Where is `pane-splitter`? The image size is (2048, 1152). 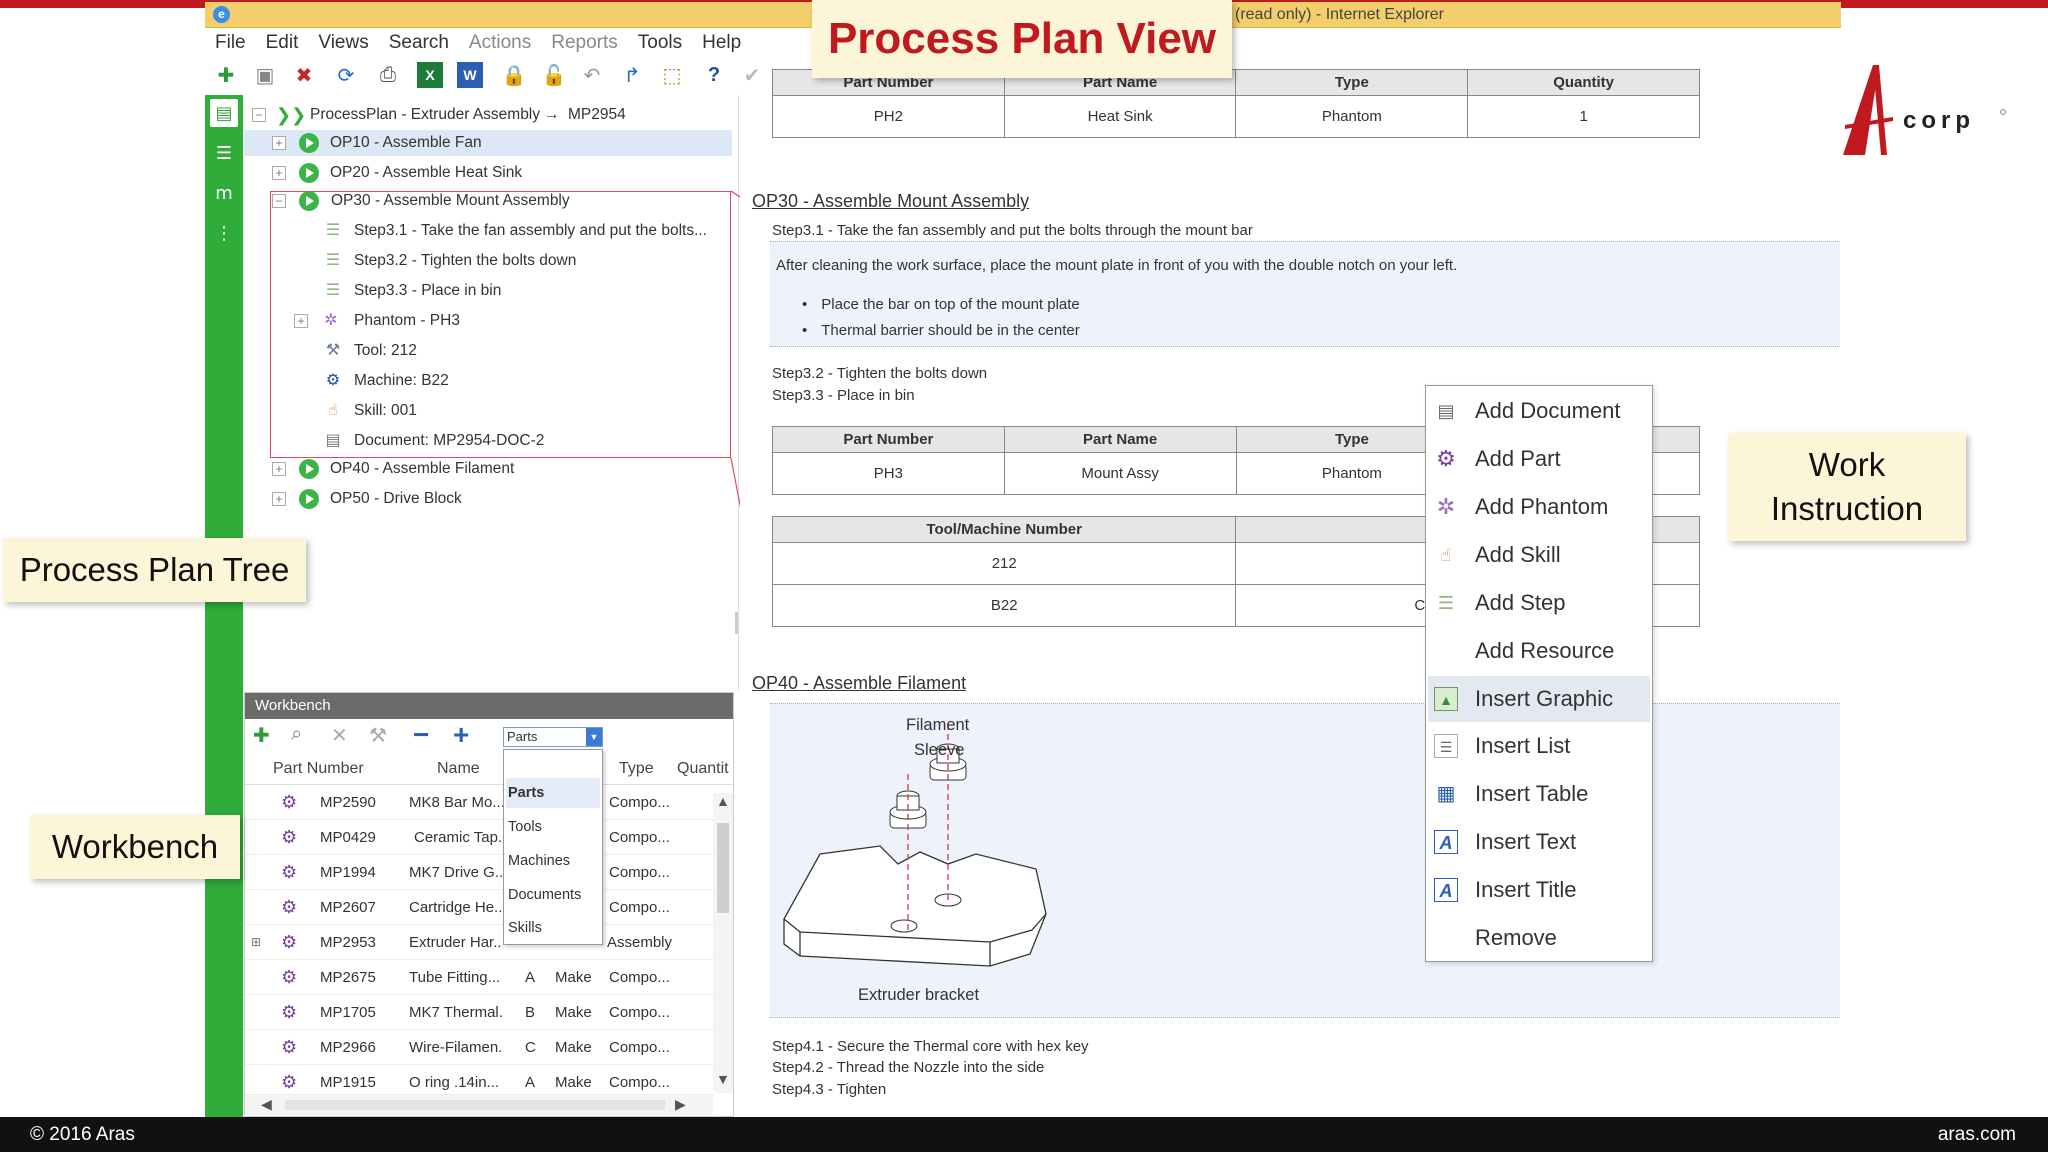
pane-splitter is located at coordinates (736, 623).